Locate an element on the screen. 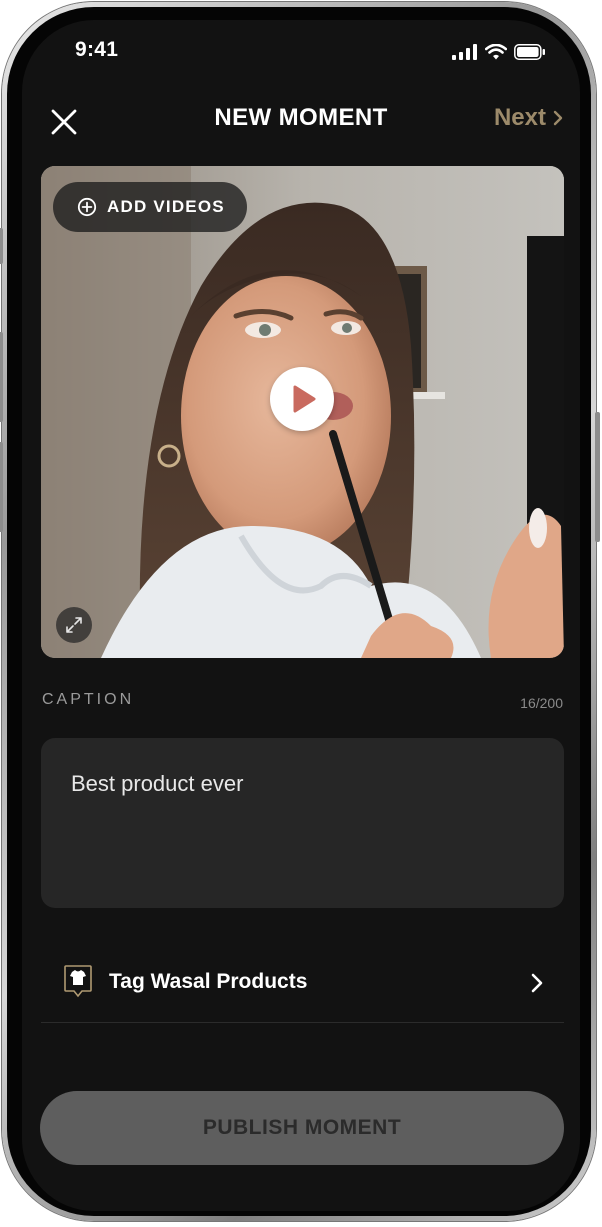 The width and height of the screenshot is (602, 1227). wifi-icon is located at coordinates (496, 52).